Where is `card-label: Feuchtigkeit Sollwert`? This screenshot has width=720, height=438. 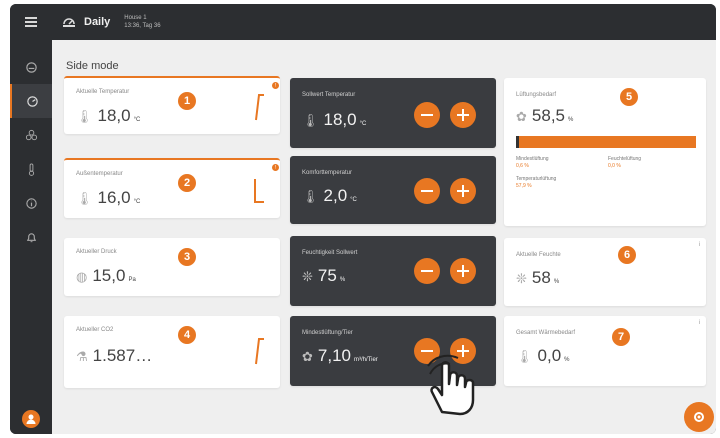 card-label: Feuchtigkeit Sollwert is located at coordinates (330, 253).